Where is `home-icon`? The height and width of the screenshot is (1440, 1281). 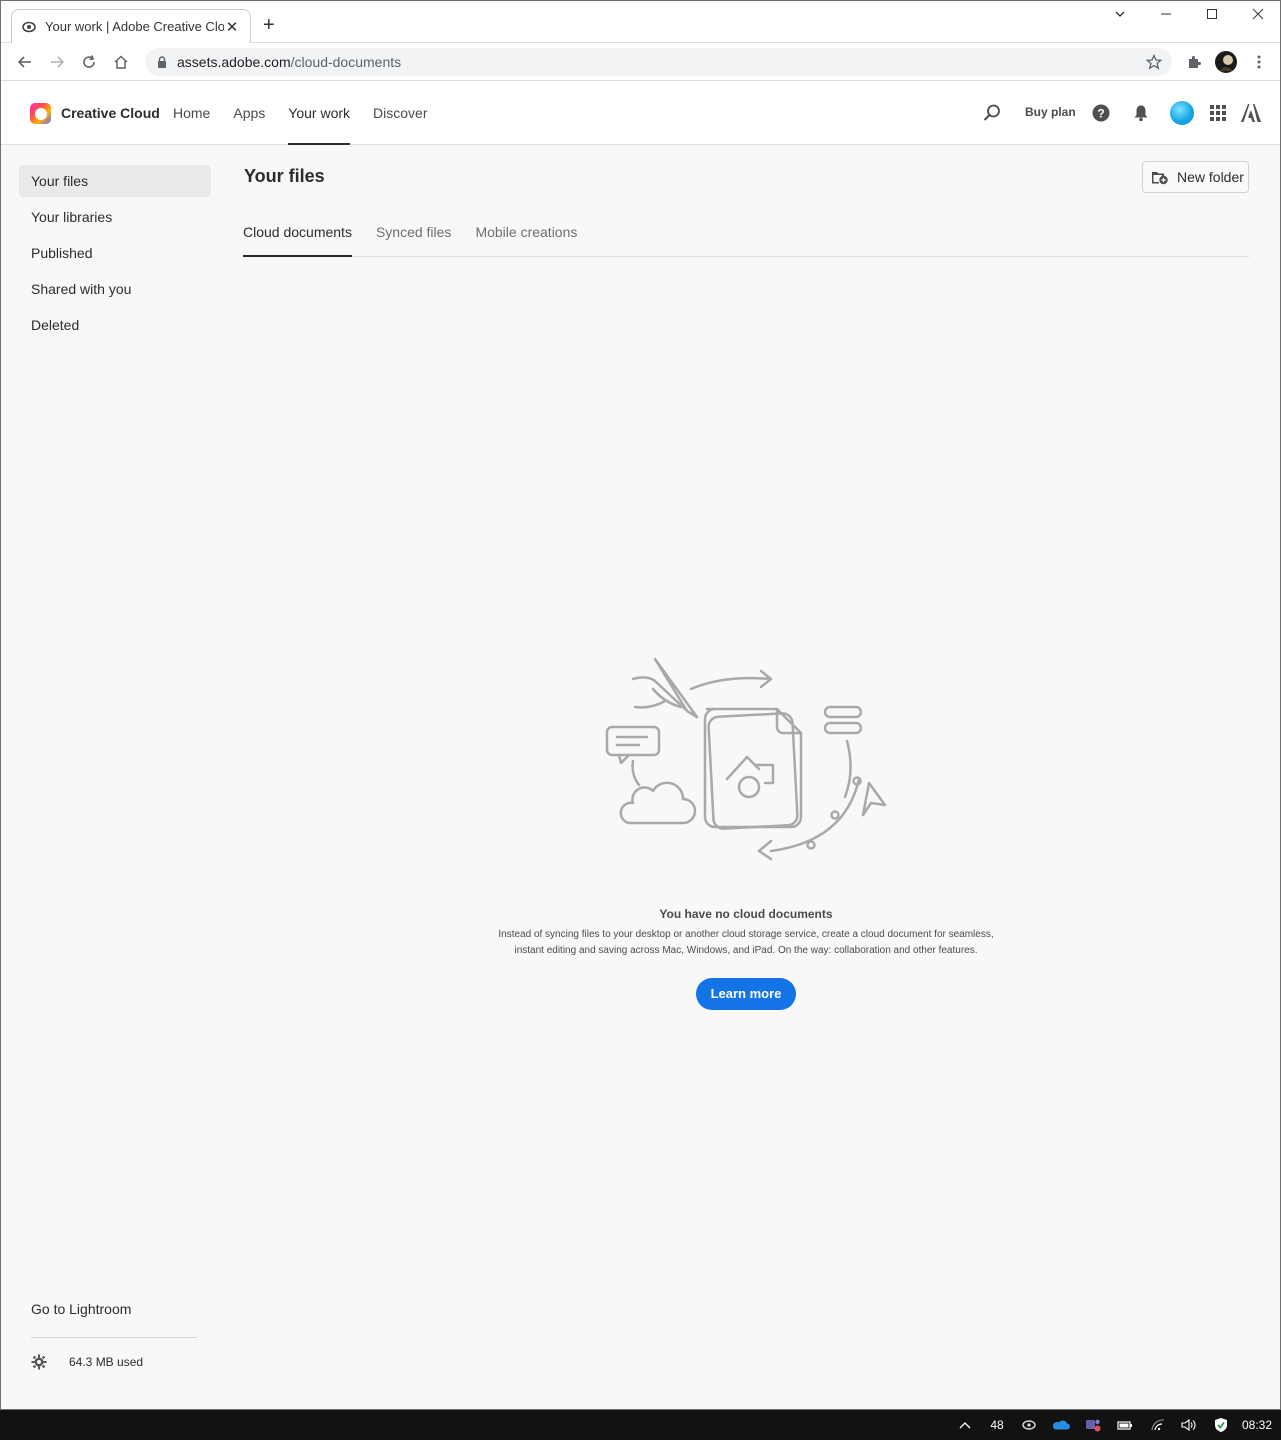 home-icon is located at coordinates (121, 62).